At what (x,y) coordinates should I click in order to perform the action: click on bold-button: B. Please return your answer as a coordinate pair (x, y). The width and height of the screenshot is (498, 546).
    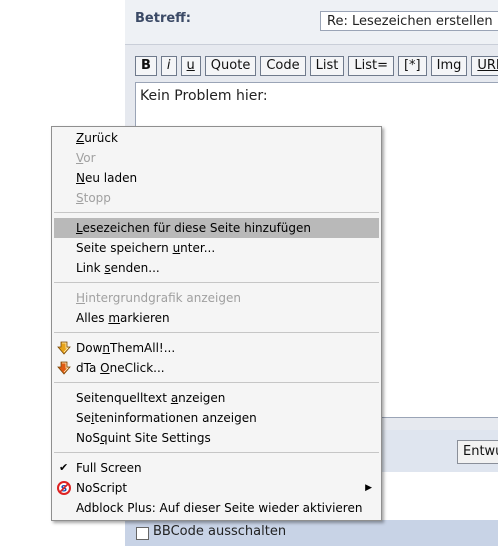
    Looking at the image, I should click on (146, 66).